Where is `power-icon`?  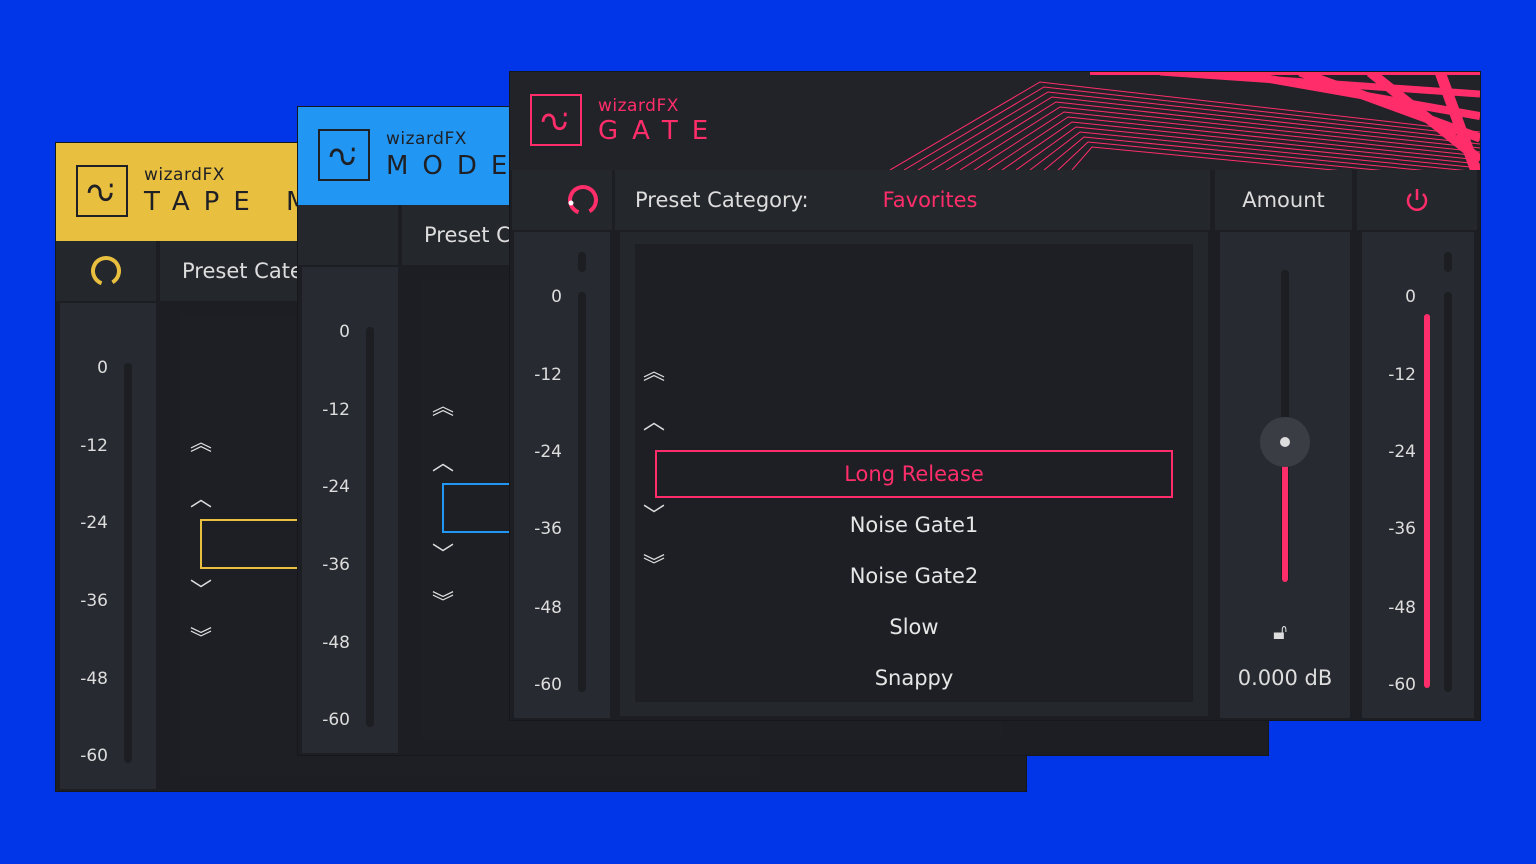
power-icon is located at coordinates (1417, 200).